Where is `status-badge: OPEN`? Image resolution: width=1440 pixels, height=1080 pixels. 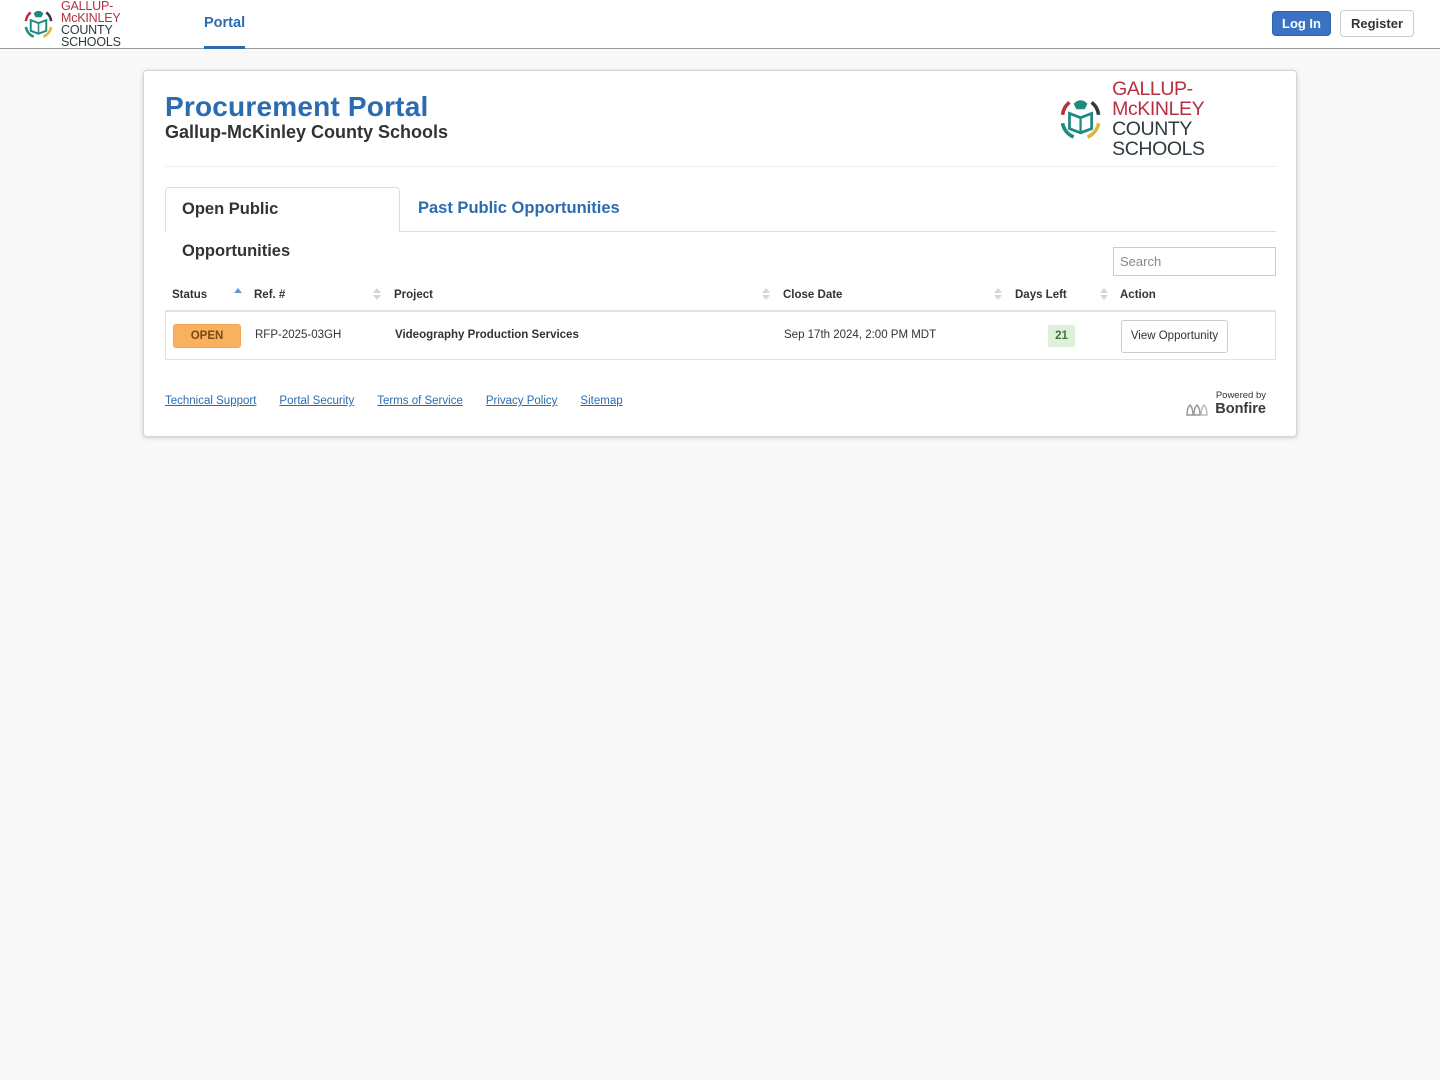
status-badge: OPEN is located at coordinates (207, 336).